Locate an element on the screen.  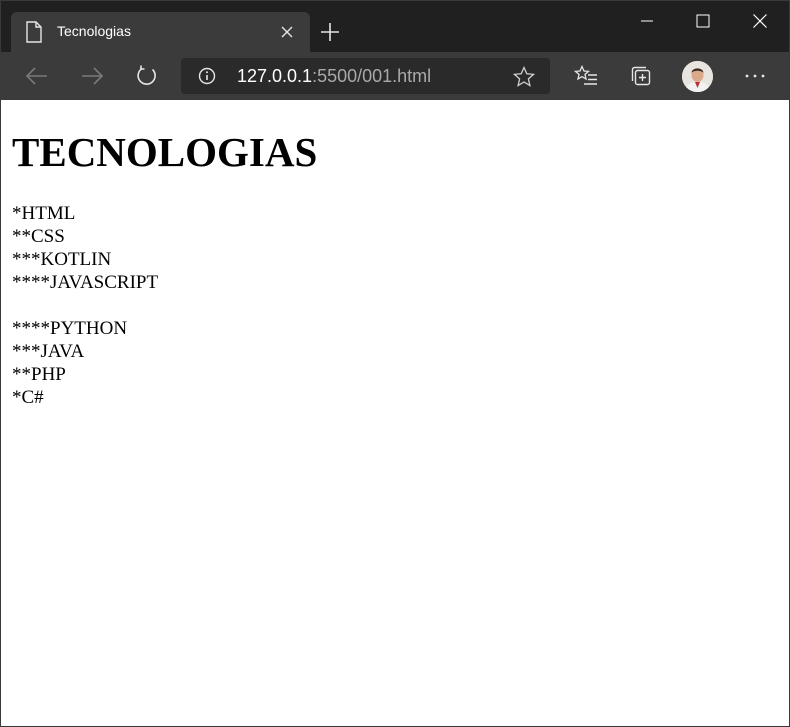
close-window-button is located at coordinates (760, 21).